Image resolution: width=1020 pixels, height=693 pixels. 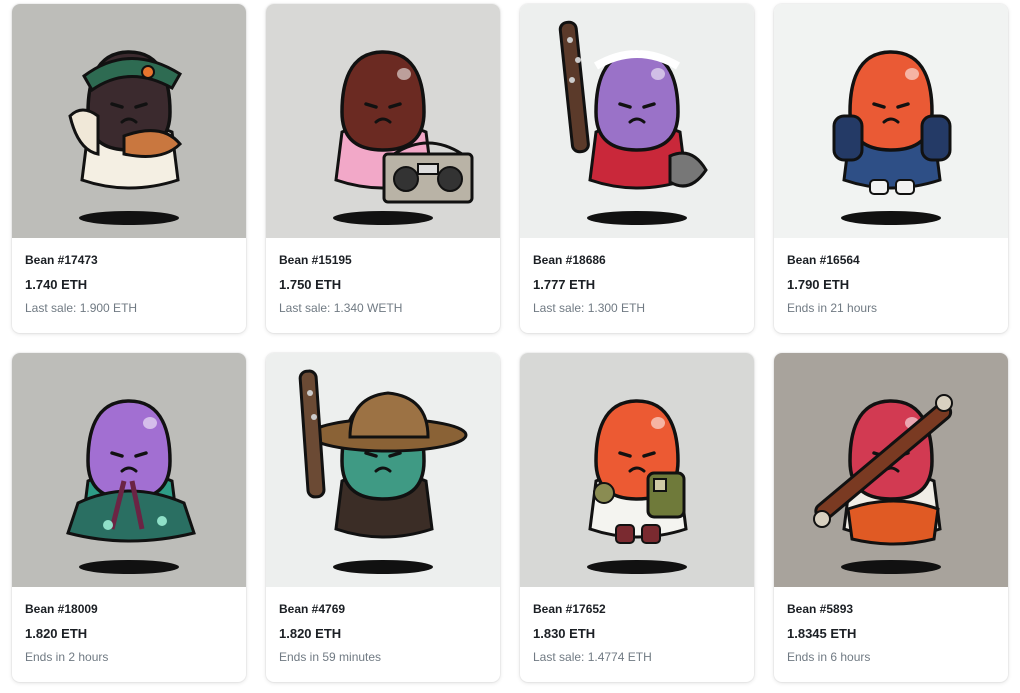 I want to click on nft-sale-status: Ends in 59 minutes, so click(x=330, y=657).